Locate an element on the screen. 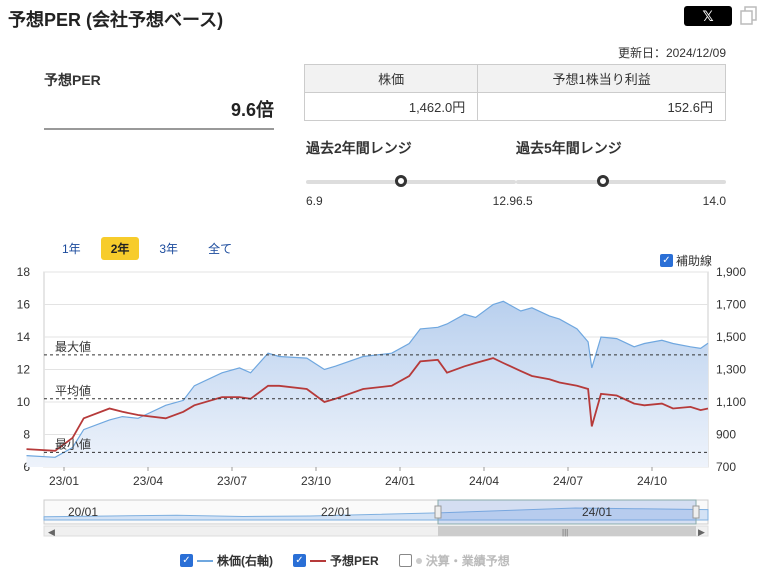  x-label: 24/07 is located at coordinates (568, 481).